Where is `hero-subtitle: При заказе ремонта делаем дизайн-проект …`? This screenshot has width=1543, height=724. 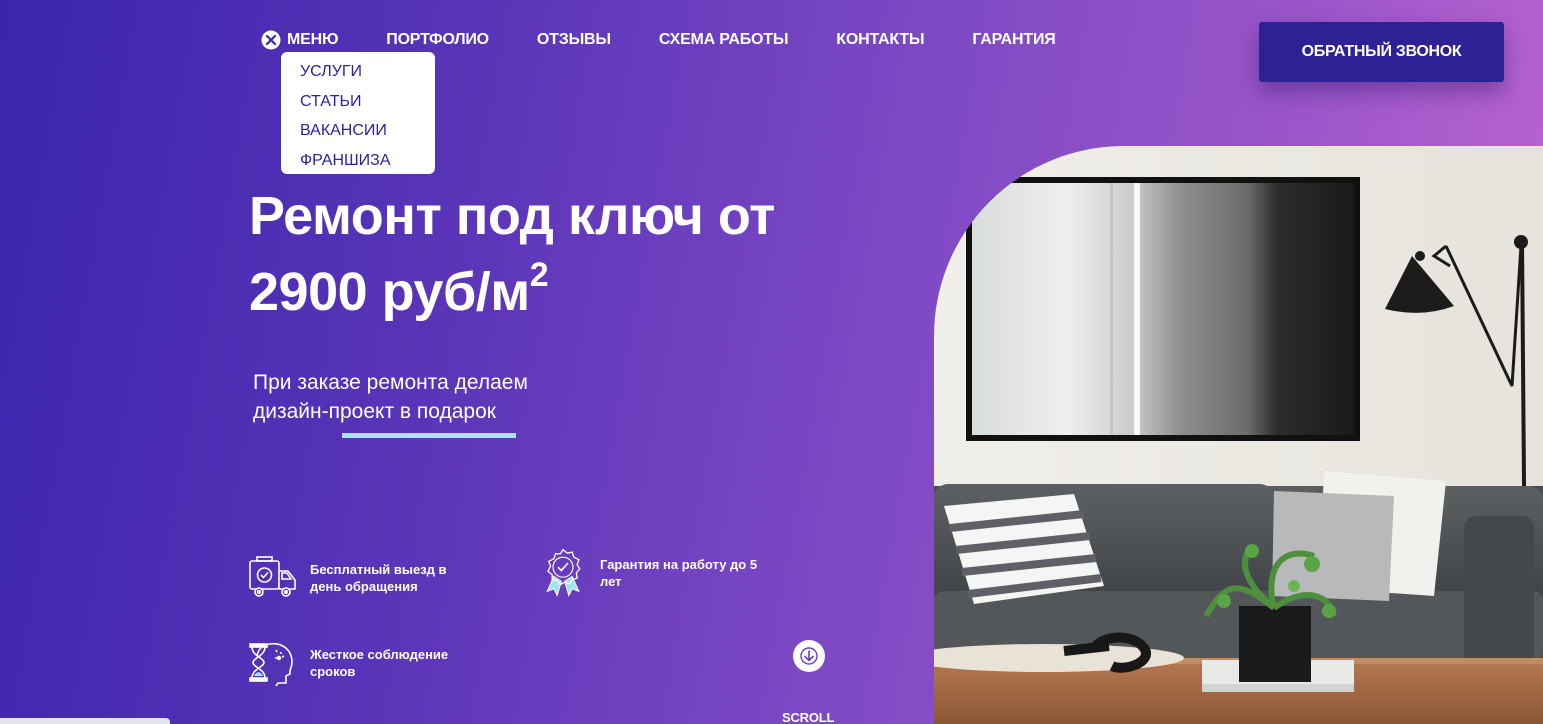 hero-subtitle: При заказе ремонта делаем дизайн-проект … is located at coordinates (390, 397).